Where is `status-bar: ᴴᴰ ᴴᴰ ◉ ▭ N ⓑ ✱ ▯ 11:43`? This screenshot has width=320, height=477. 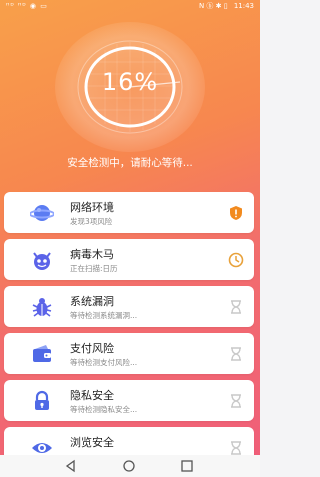 status-bar: ᴴᴰ ᴴᴰ ◉ ▭ N ⓑ ✱ ▯ 11:43 is located at coordinates (130, 6).